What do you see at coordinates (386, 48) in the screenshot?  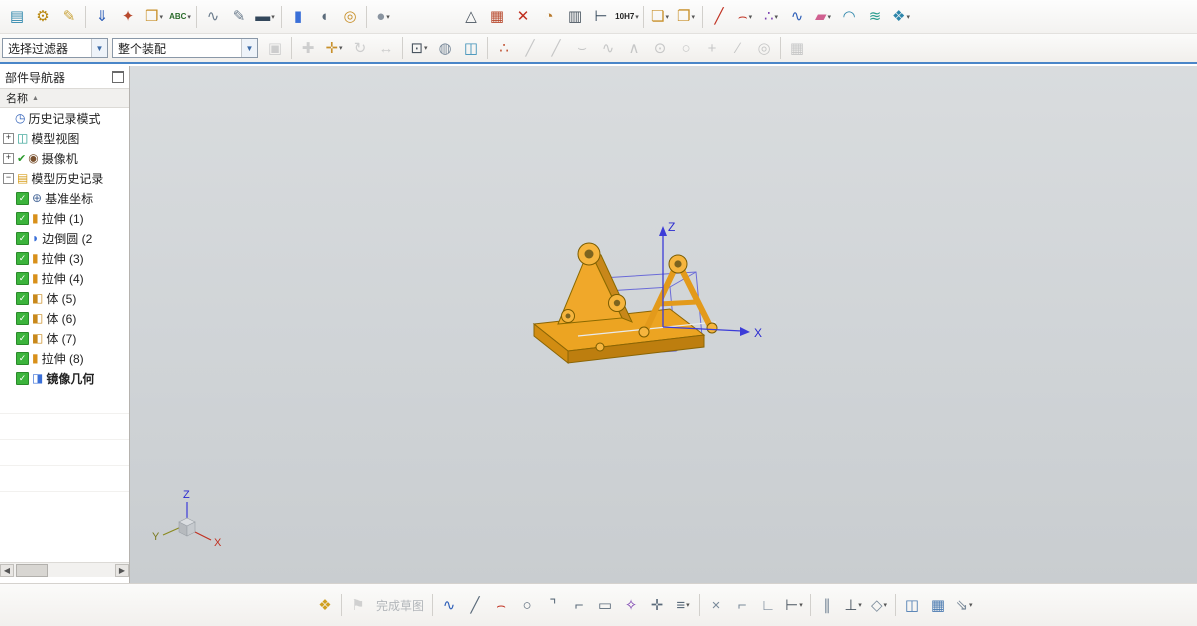 I see `move-handle-icon: ↔` at bounding box center [386, 48].